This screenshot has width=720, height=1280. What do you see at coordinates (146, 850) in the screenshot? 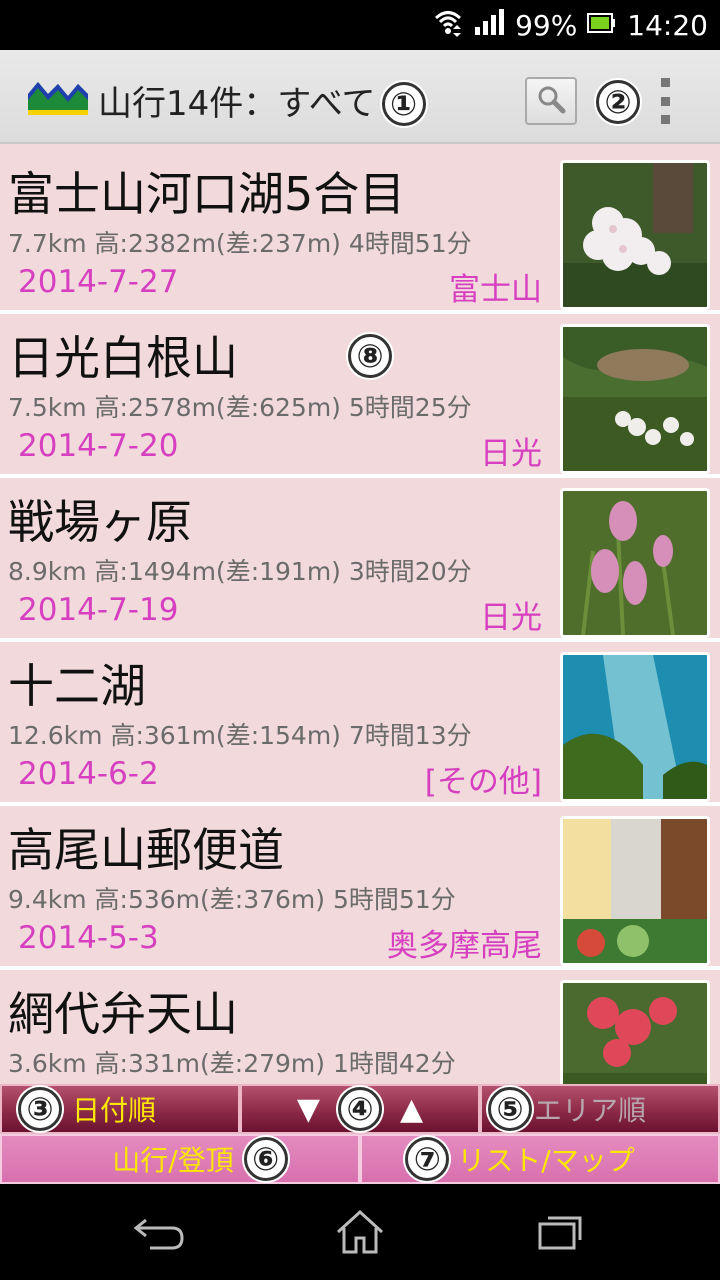
I see `item-name: 高尾山郵便道` at bounding box center [146, 850].